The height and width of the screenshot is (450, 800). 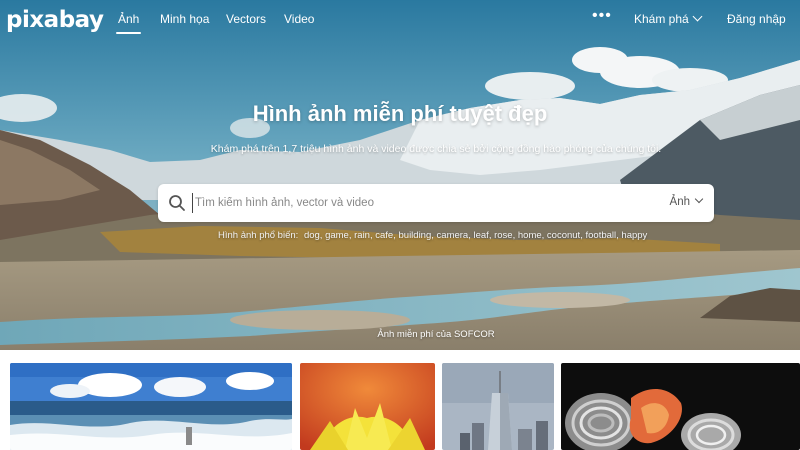 What do you see at coordinates (384, 235) in the screenshot?
I see `popular-tag: cafe` at bounding box center [384, 235].